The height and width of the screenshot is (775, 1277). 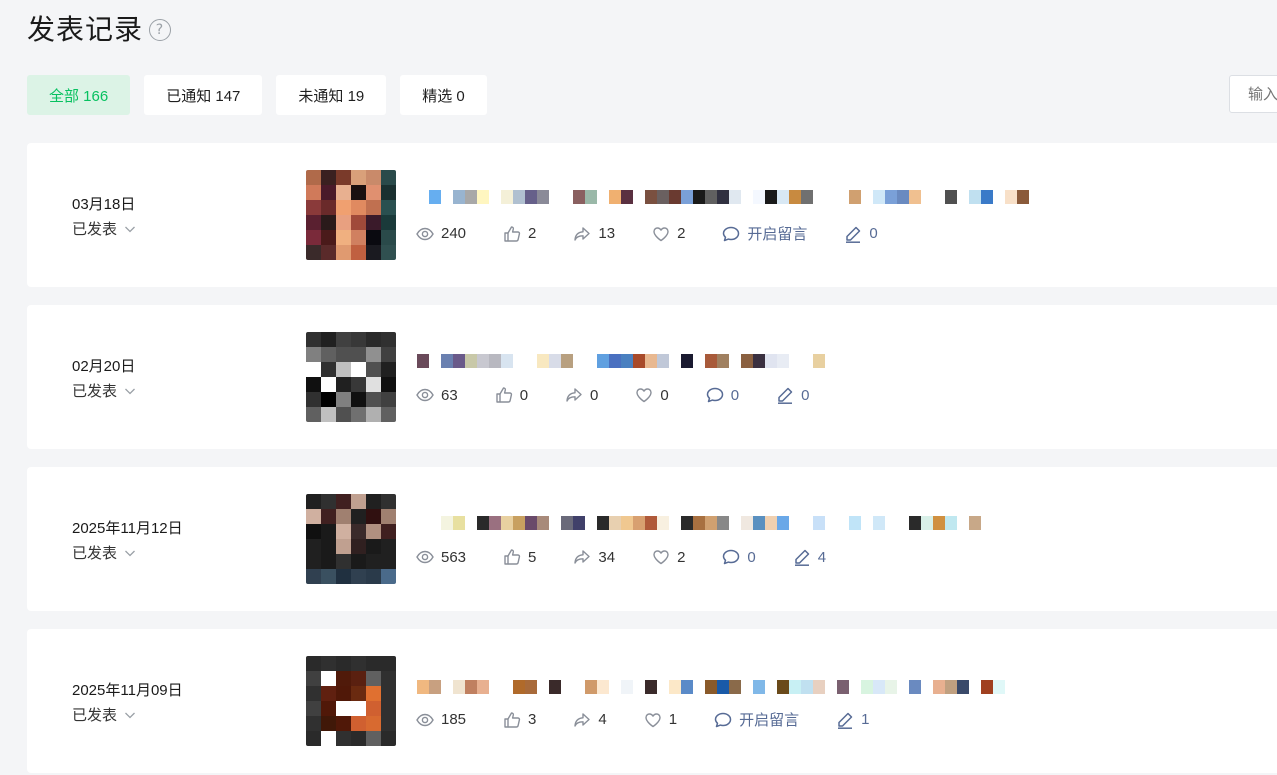 I want to click on post-stats: 63 0 0 0 0 0, so click(x=630, y=395).